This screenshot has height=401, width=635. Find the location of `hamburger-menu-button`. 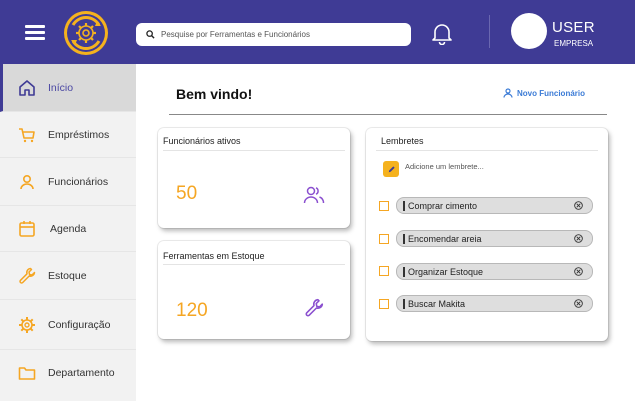

hamburger-menu-button is located at coordinates (35, 32).